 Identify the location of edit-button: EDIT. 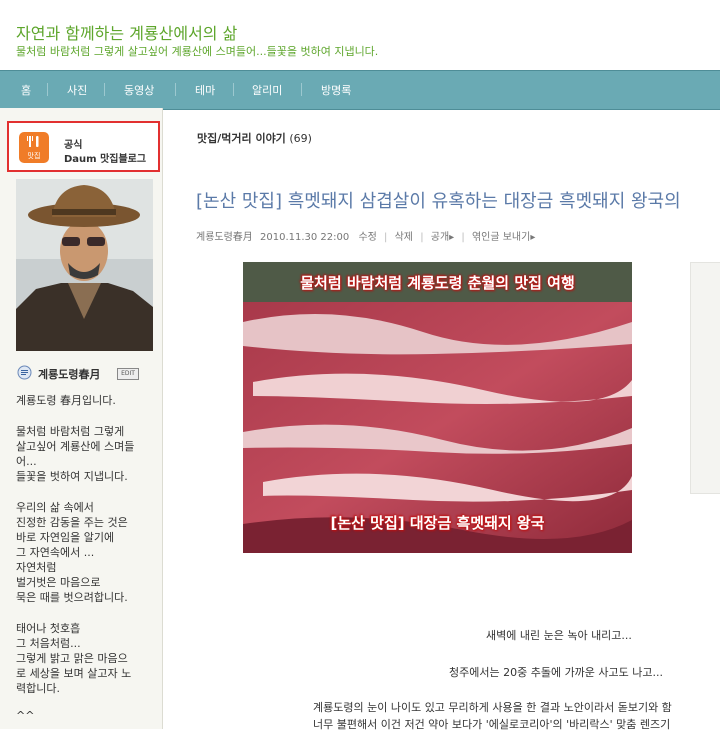
(128, 374).